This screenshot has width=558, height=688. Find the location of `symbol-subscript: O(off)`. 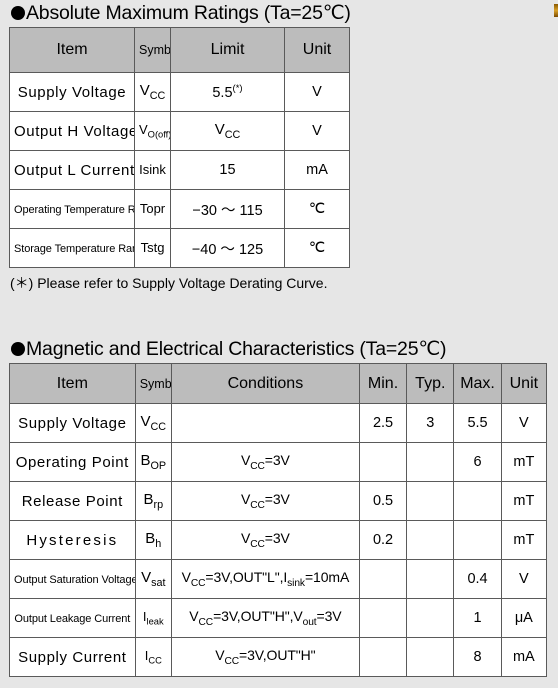

symbol-subscript: O(off) is located at coordinates (159, 134).